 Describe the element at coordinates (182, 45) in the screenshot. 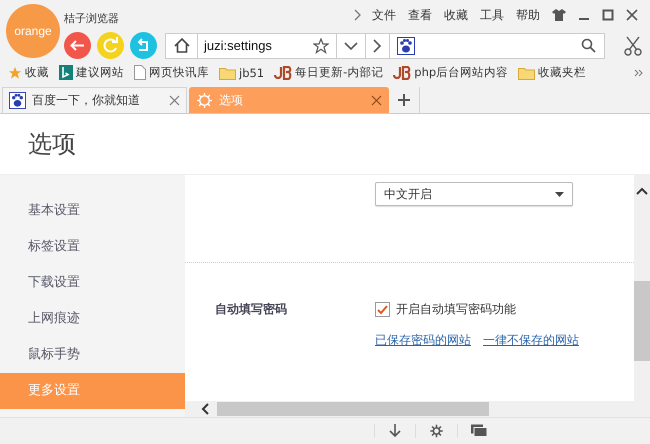

I see `home-icon` at that location.